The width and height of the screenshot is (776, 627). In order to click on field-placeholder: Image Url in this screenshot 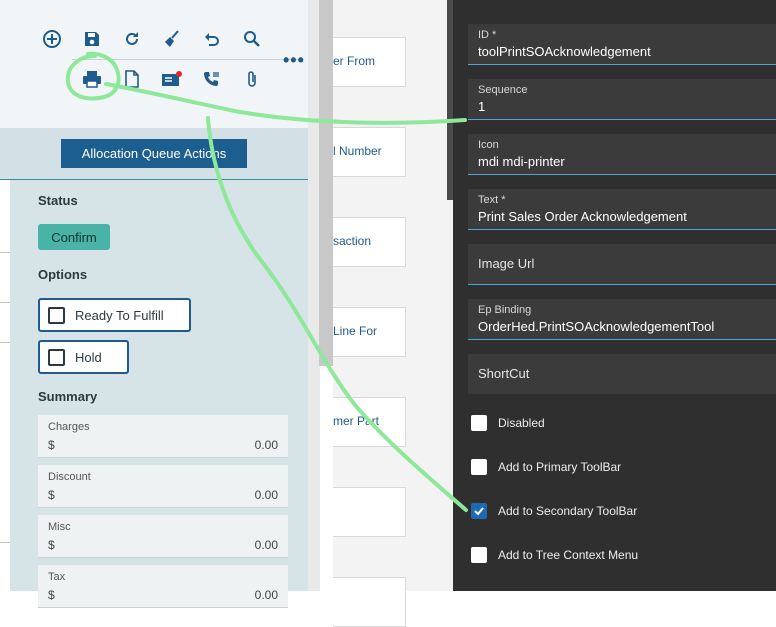, I will do `click(506, 263)`.